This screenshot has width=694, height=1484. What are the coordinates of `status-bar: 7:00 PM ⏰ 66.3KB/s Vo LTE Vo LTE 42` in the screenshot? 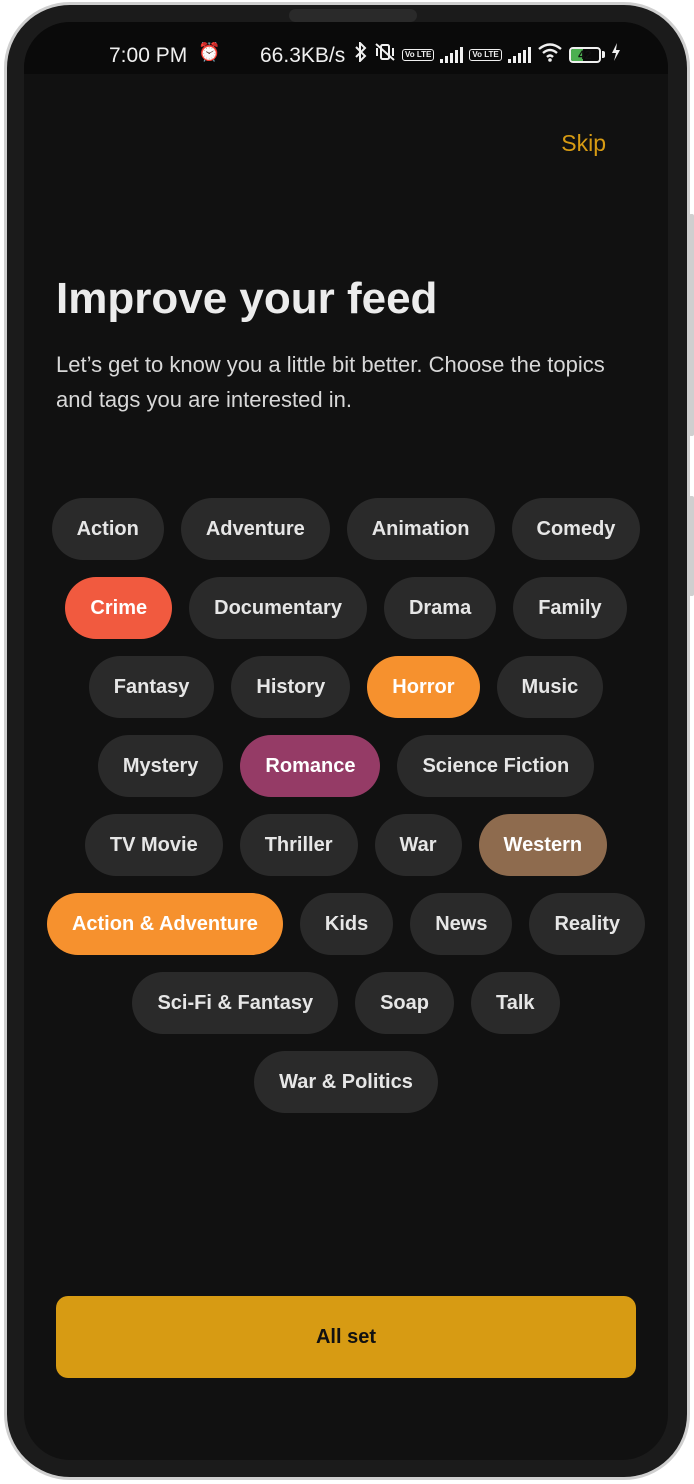 It's located at (346, 48).